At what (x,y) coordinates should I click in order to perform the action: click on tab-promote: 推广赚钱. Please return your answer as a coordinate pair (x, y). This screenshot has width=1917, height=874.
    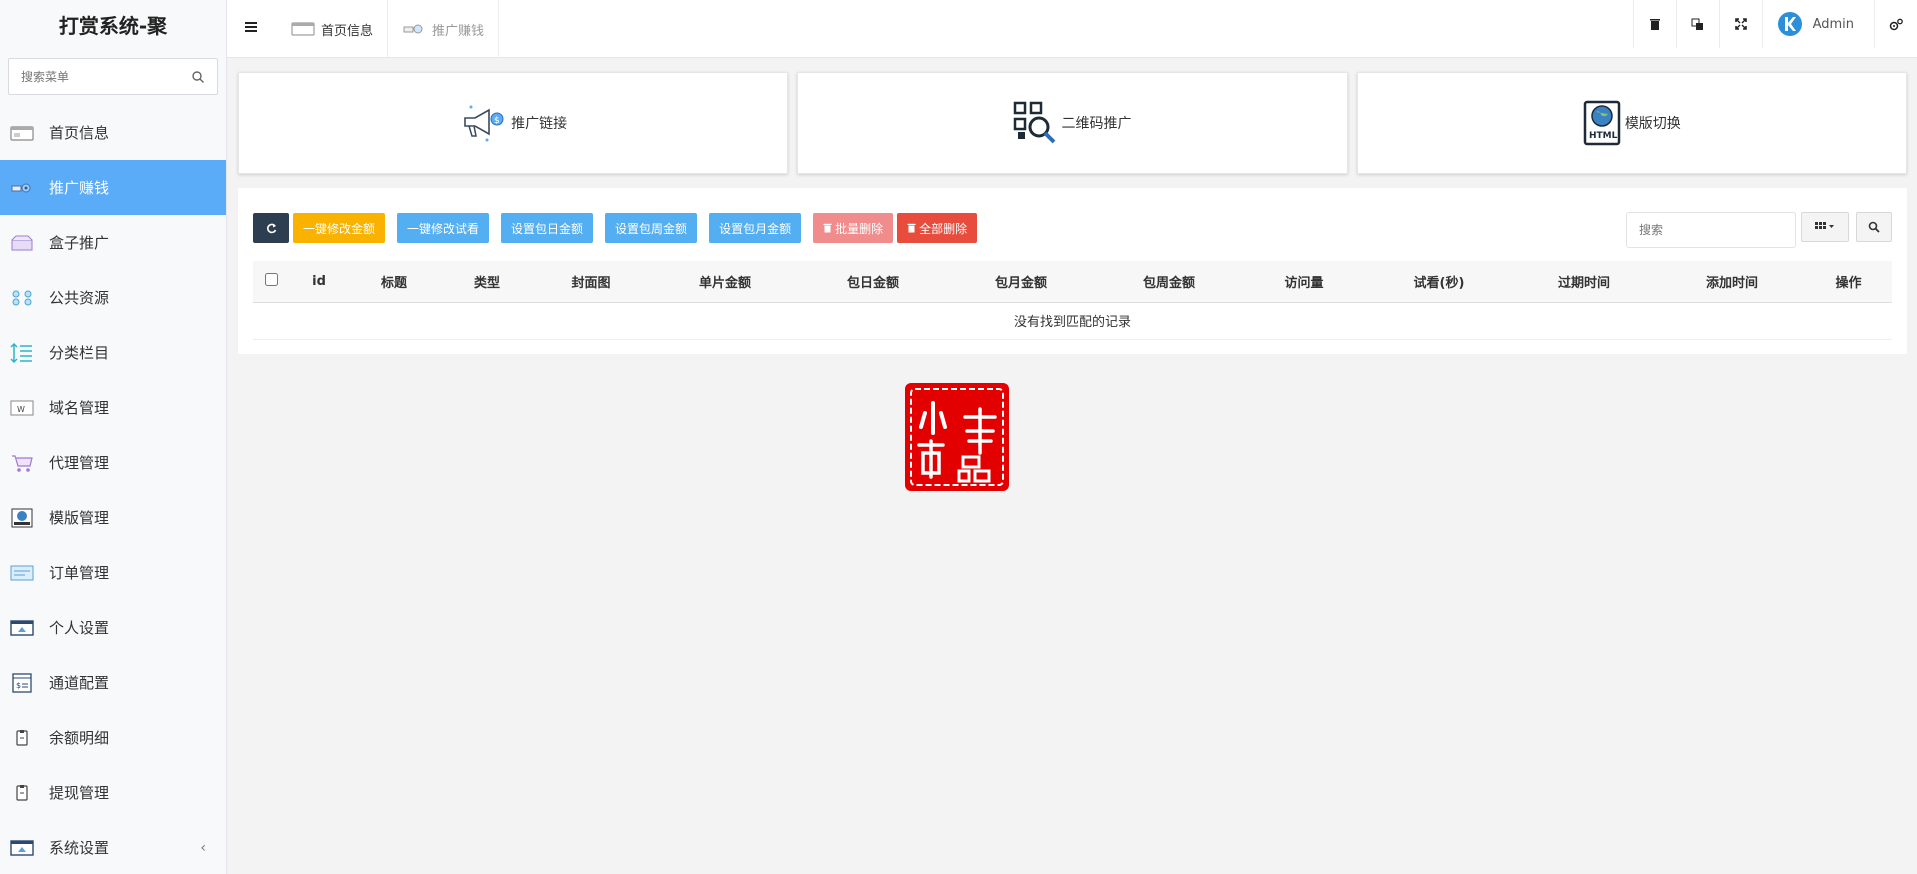
    Looking at the image, I should click on (444, 29).